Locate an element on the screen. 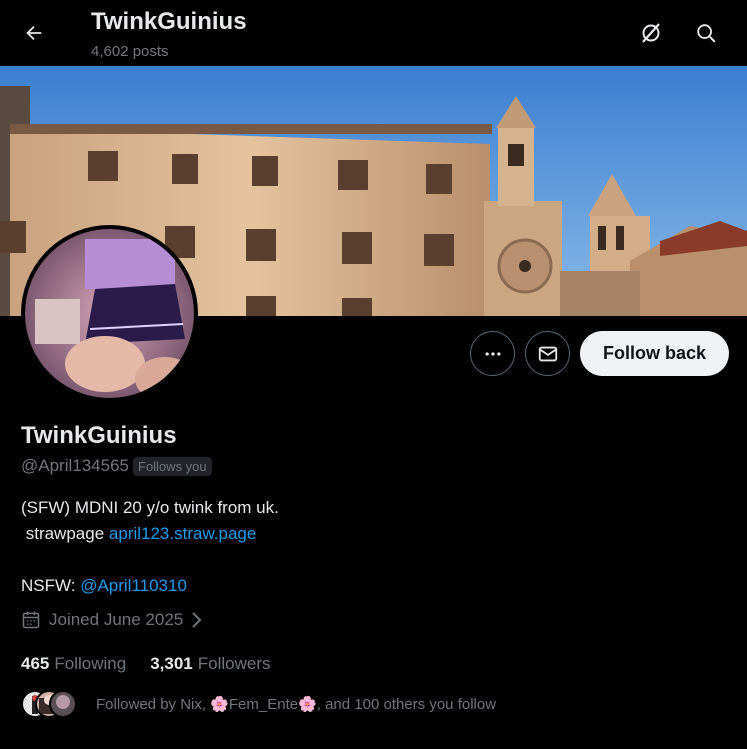 This screenshot has width=747, height=749. bio-blank-line is located at coordinates (150, 560).